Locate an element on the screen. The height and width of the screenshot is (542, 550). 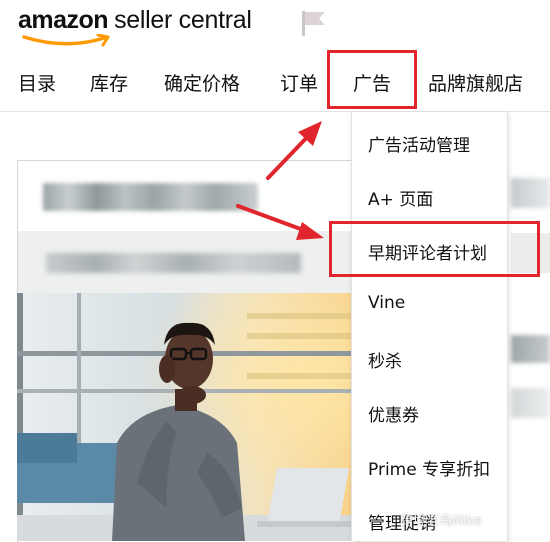
arrow-to-early-reviewer-icon is located at coordinates (280, 222).